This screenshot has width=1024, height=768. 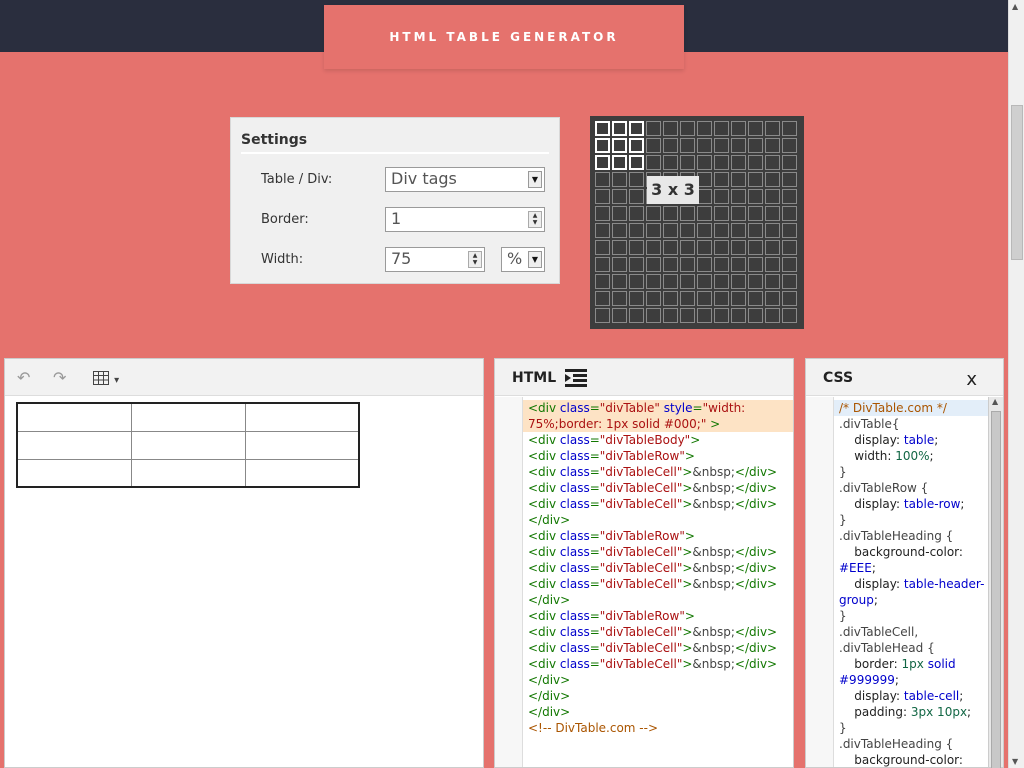 I want to click on html-code-line: 5<div class="divTableCell">&nbsp;</div>, so click(x=658, y=488).